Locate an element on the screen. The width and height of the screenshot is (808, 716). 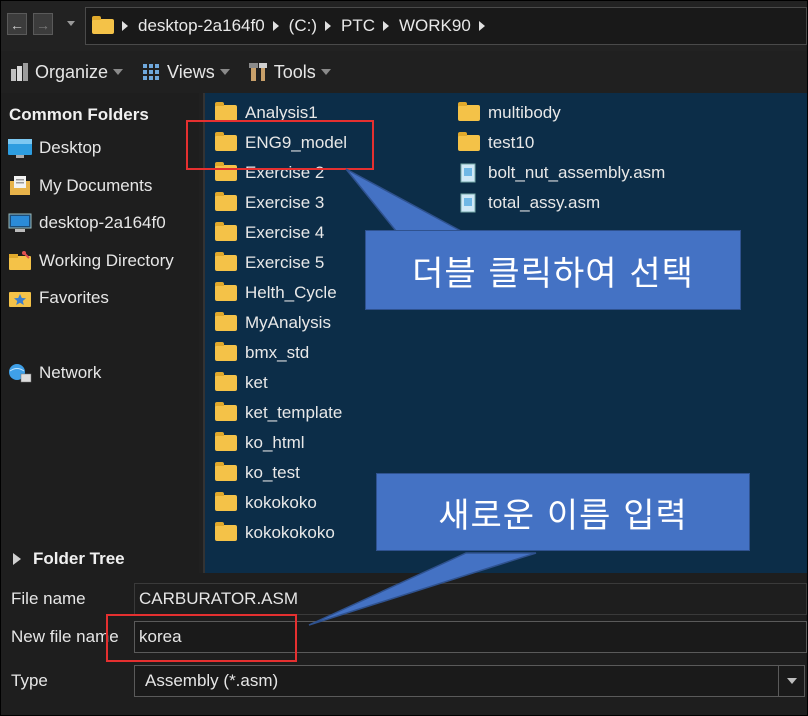
callout-pointer-select is located at coordinates (403, 200).